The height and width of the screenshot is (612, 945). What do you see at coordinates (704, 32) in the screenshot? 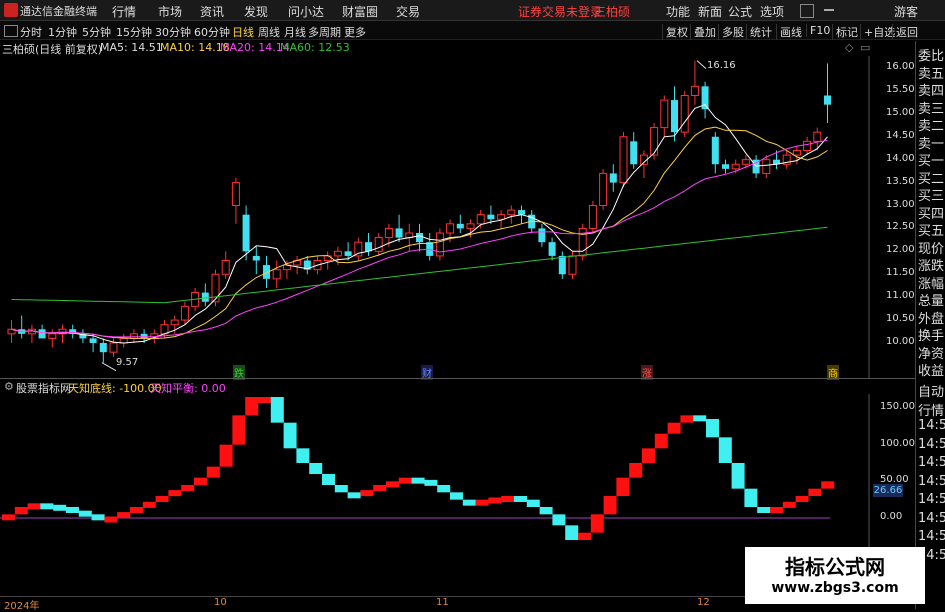
I see `overlay-button: 叠加` at bounding box center [704, 32].